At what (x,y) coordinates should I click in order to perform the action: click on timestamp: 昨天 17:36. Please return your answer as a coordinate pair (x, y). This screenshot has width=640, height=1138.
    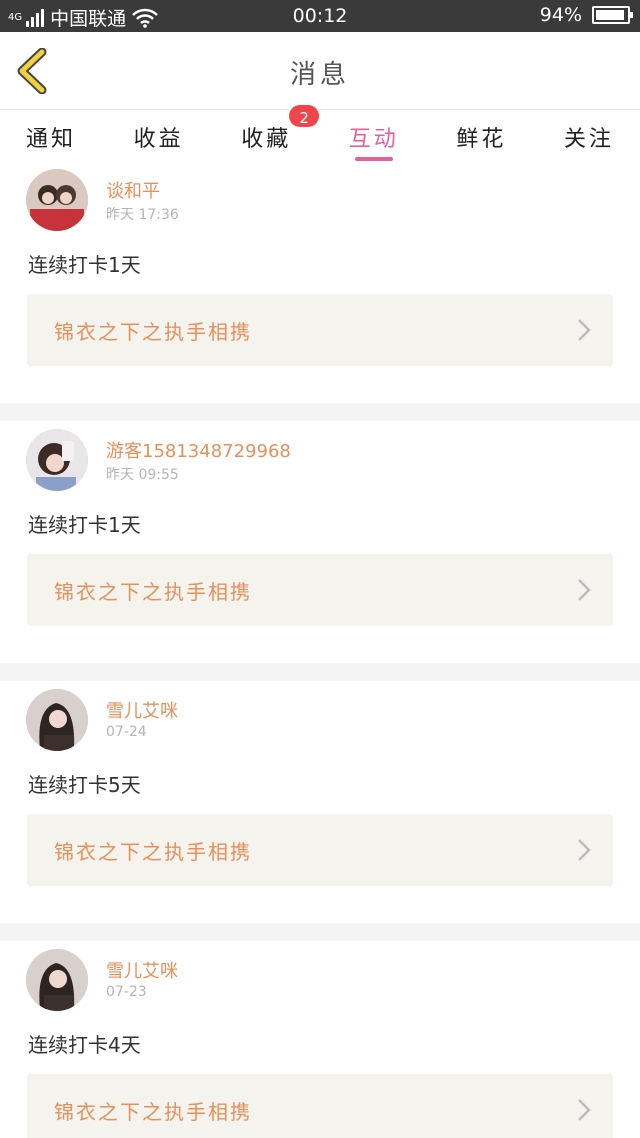
    Looking at the image, I should click on (142, 215).